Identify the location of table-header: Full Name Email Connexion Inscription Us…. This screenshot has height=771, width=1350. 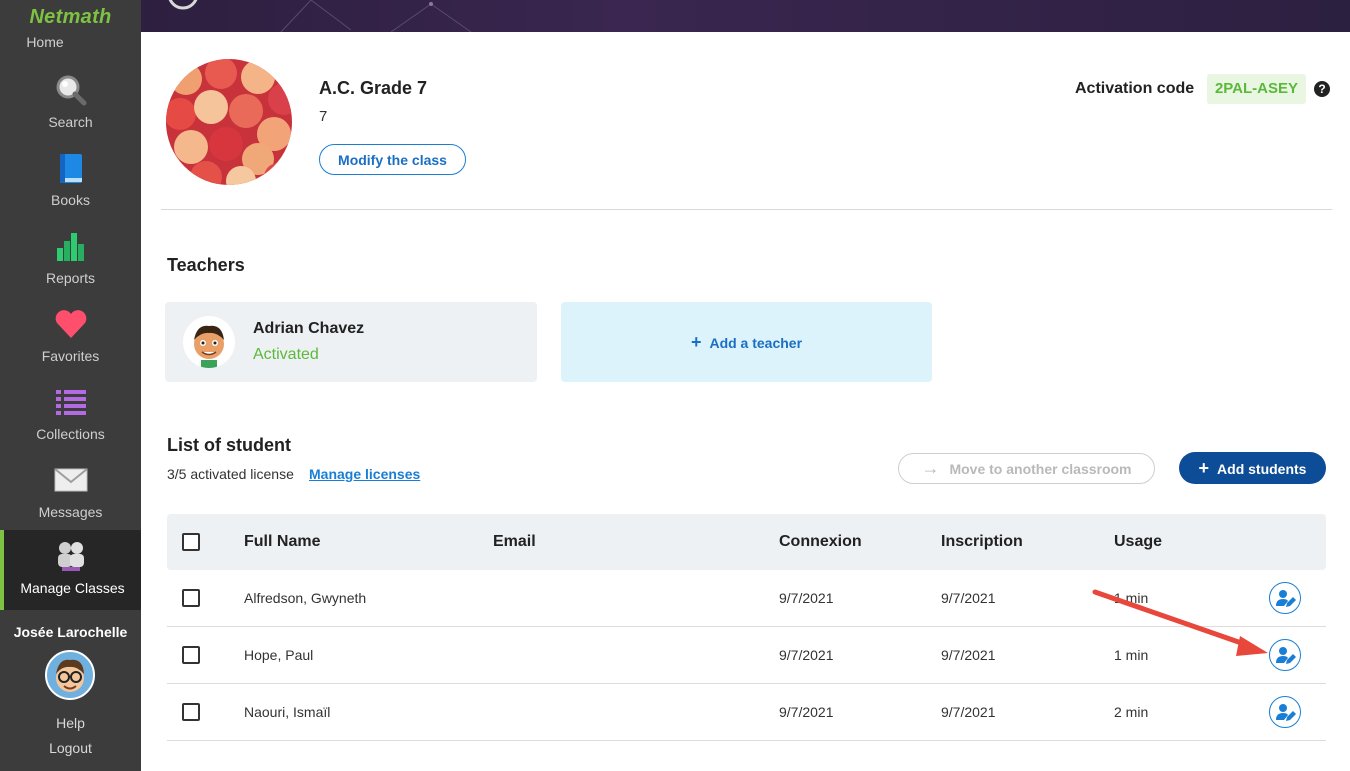
(746, 542).